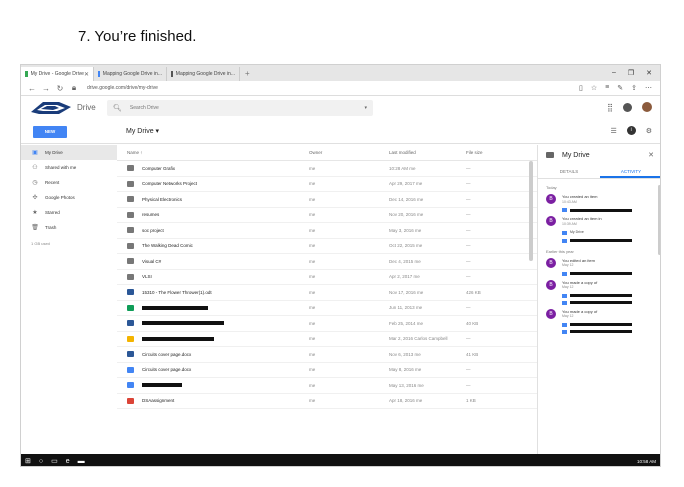  I want to click on info-icon: i, so click(631, 130).